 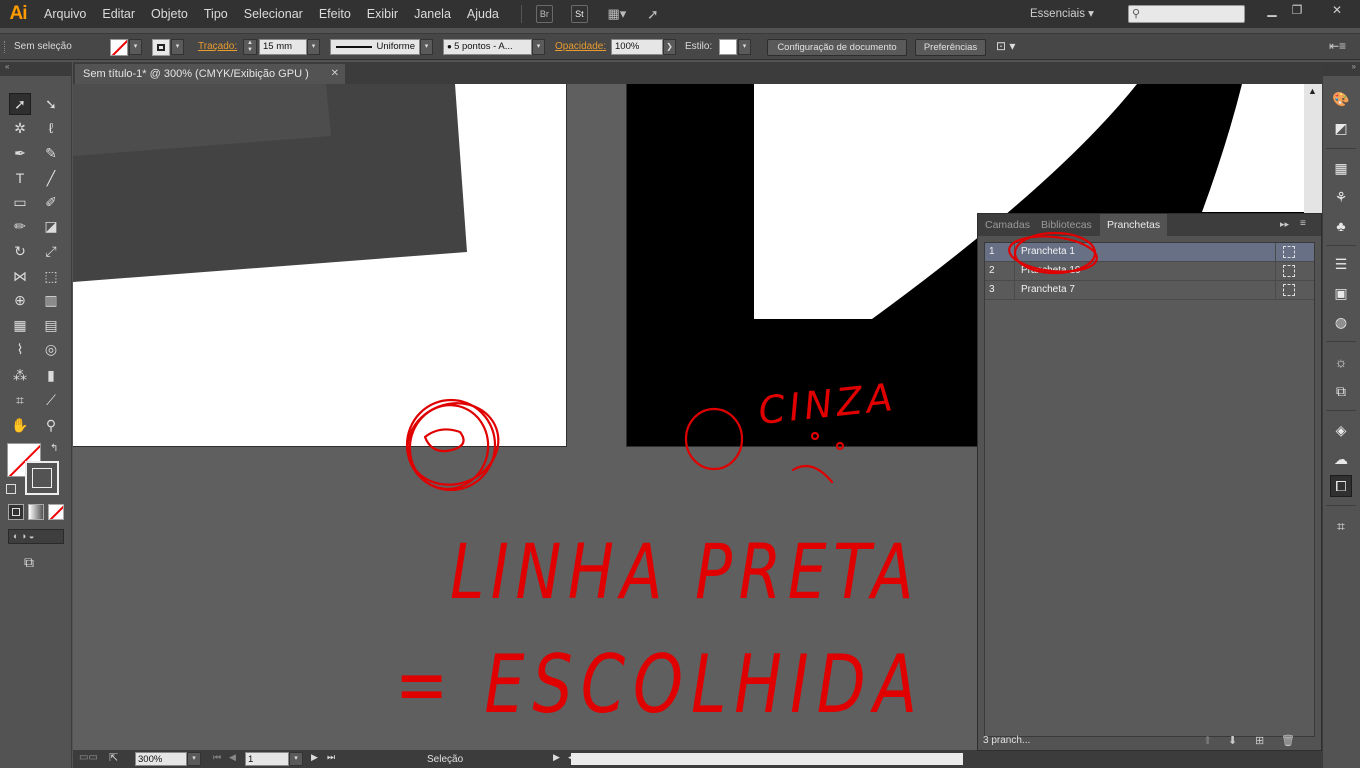 I want to click on panel-collapse-icon: ▸▸, so click(x=1284, y=224).